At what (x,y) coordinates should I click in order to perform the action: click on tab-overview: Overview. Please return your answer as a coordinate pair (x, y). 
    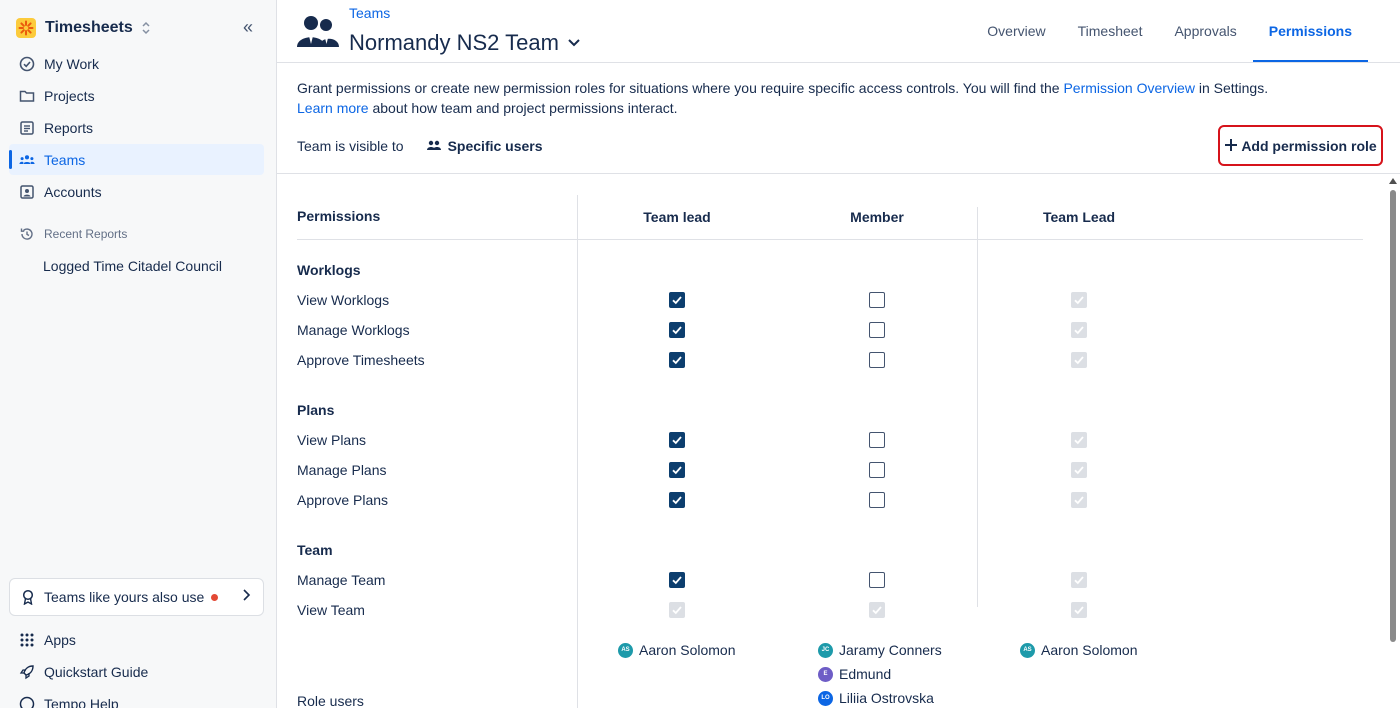
    Looking at the image, I should click on (1016, 31).